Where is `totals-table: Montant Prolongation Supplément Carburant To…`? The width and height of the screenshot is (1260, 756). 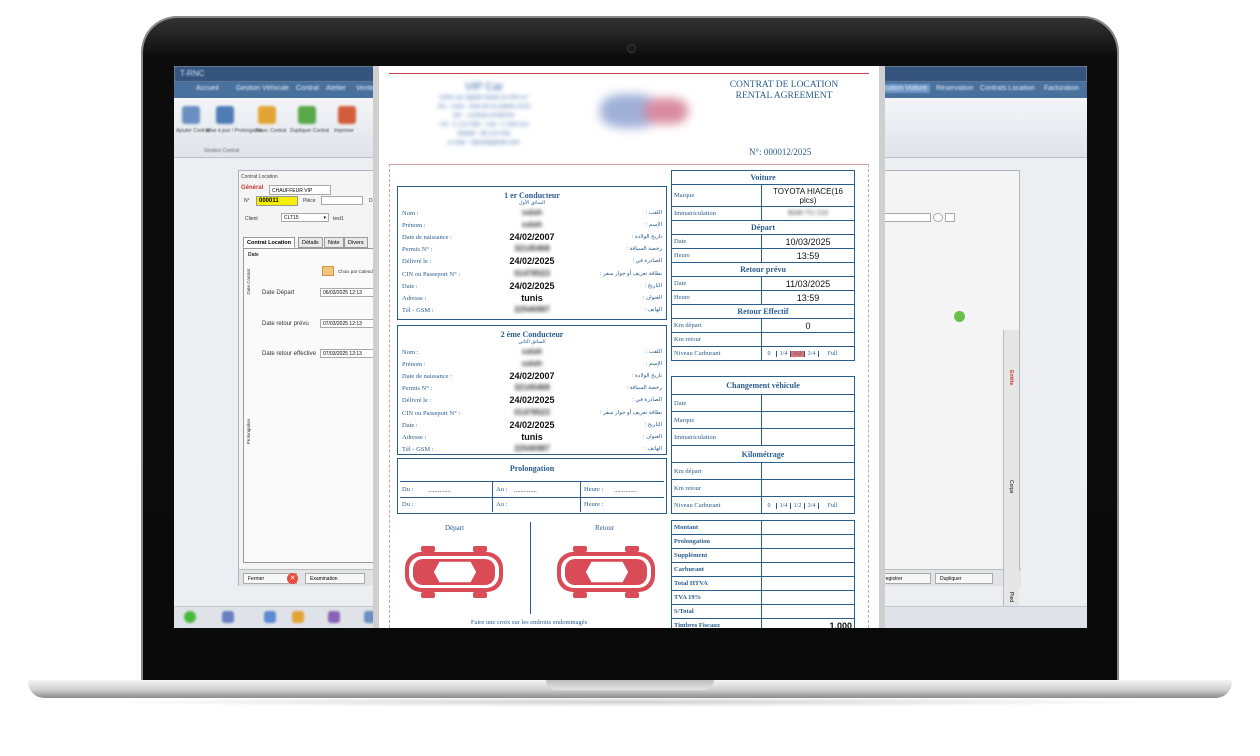
totals-table: Montant Prolongation Supplément Carburant To… is located at coordinates (763, 574).